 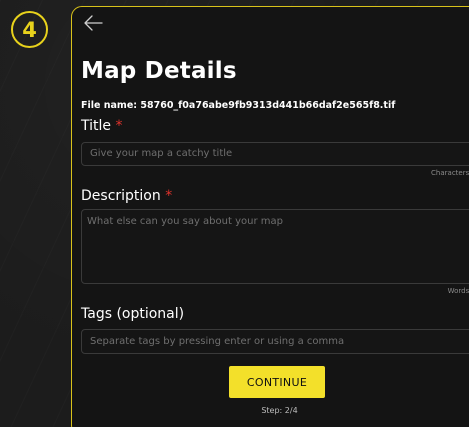 What do you see at coordinates (275, 154) in the screenshot?
I see `title-input: Give your map a catchy title` at bounding box center [275, 154].